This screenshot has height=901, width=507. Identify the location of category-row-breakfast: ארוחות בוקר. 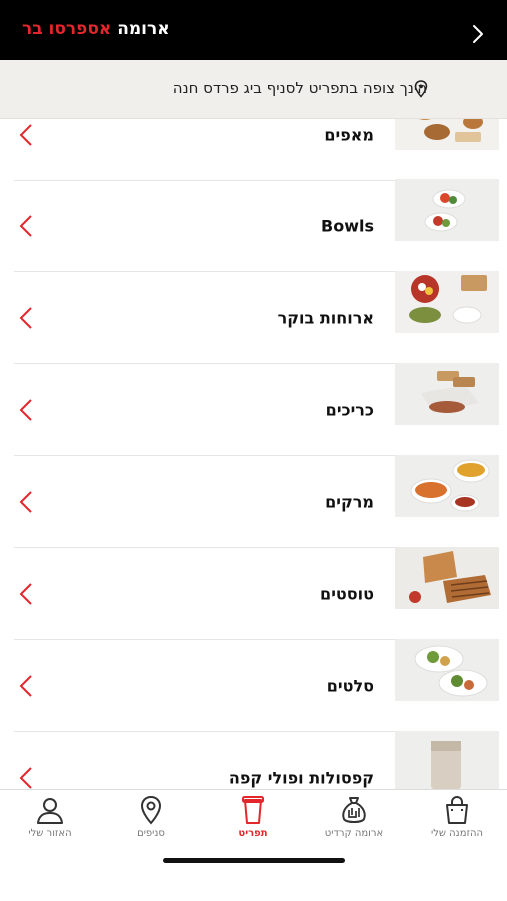
(256, 317).